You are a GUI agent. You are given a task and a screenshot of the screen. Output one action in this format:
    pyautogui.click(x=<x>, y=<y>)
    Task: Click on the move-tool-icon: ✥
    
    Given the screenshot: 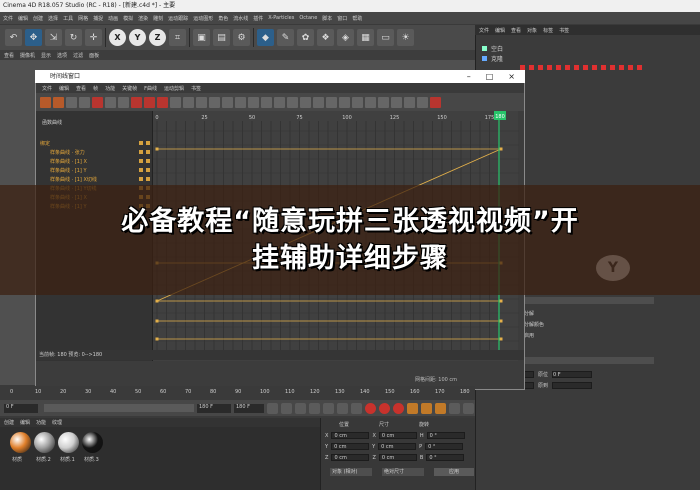 What is the action you would take?
    pyautogui.click(x=33, y=37)
    